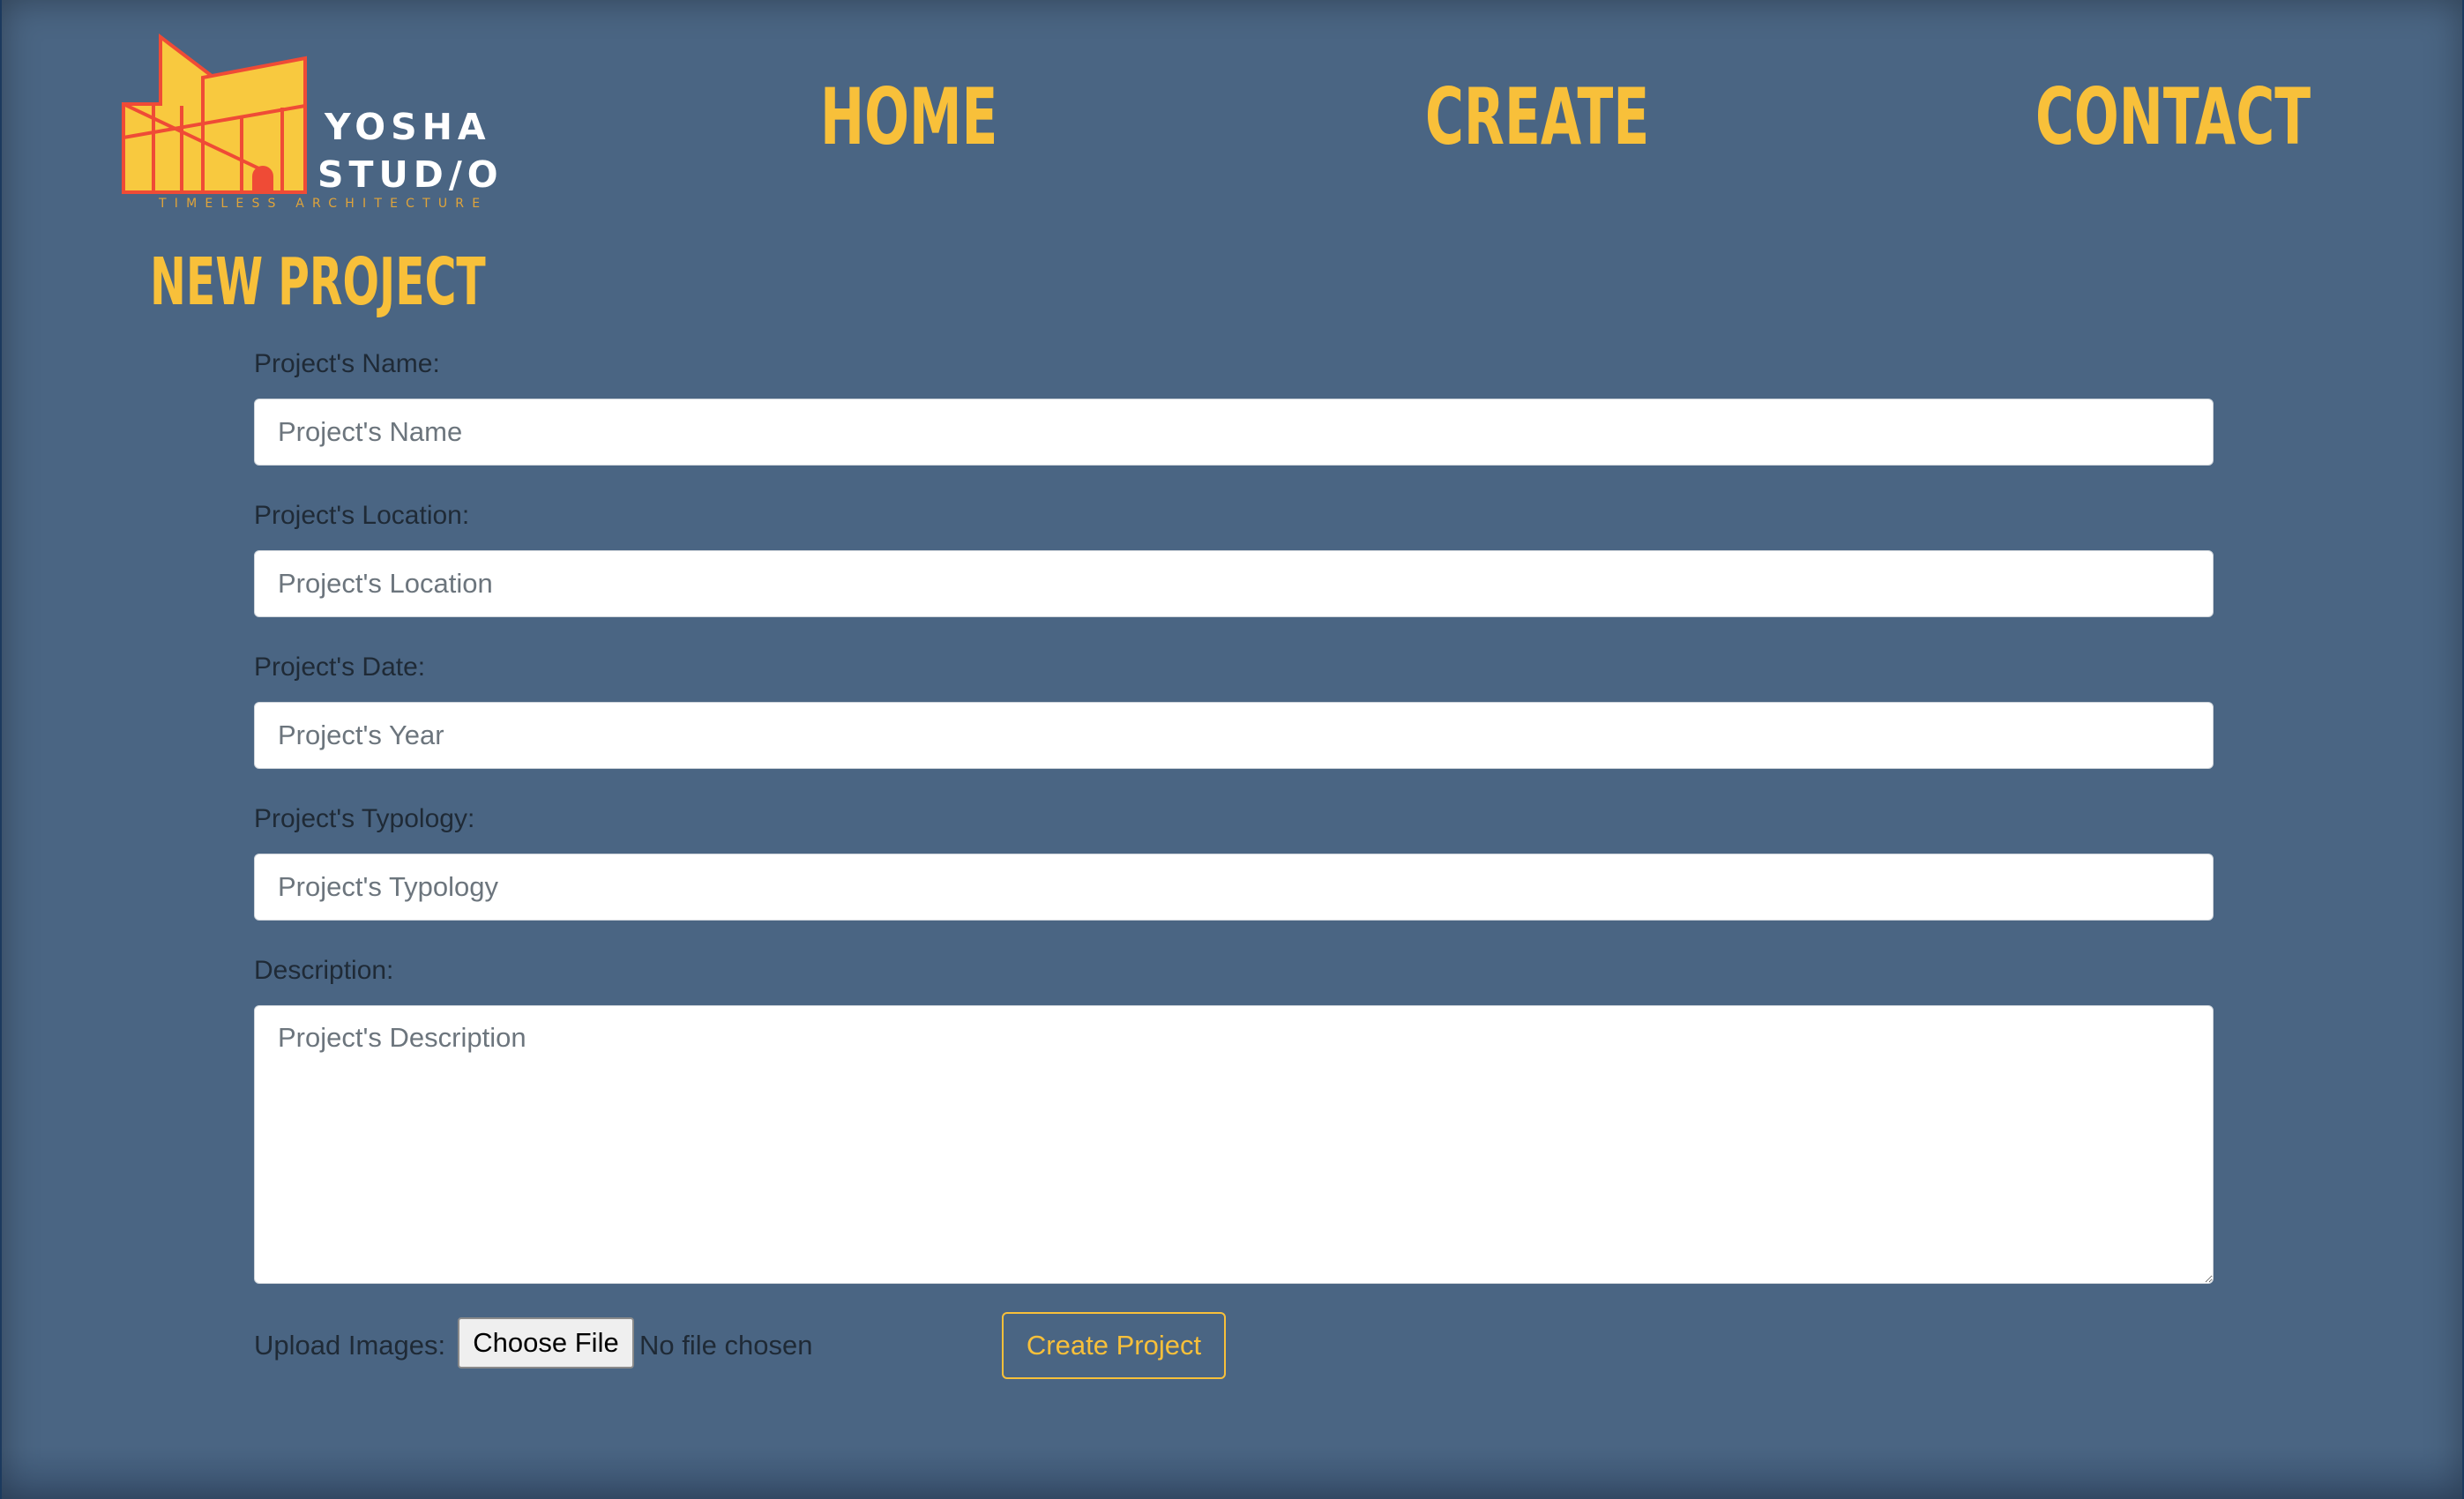 Image resolution: width=2464 pixels, height=1499 pixels. I want to click on project-date-label: Project's Date:, so click(340, 667).